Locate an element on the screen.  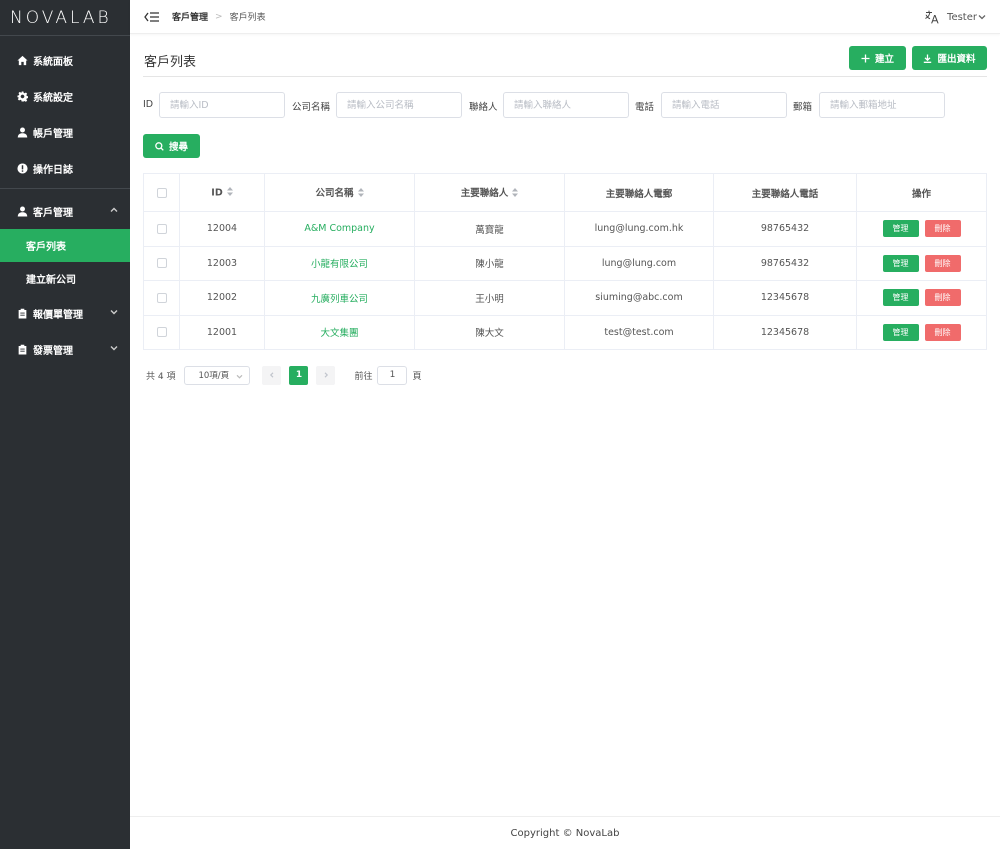
table-header-row: ID 公司名稱 主要聯絡人 主要聯絡人電郵 主要聯絡人電話 操作 is located at coordinates (565, 192).